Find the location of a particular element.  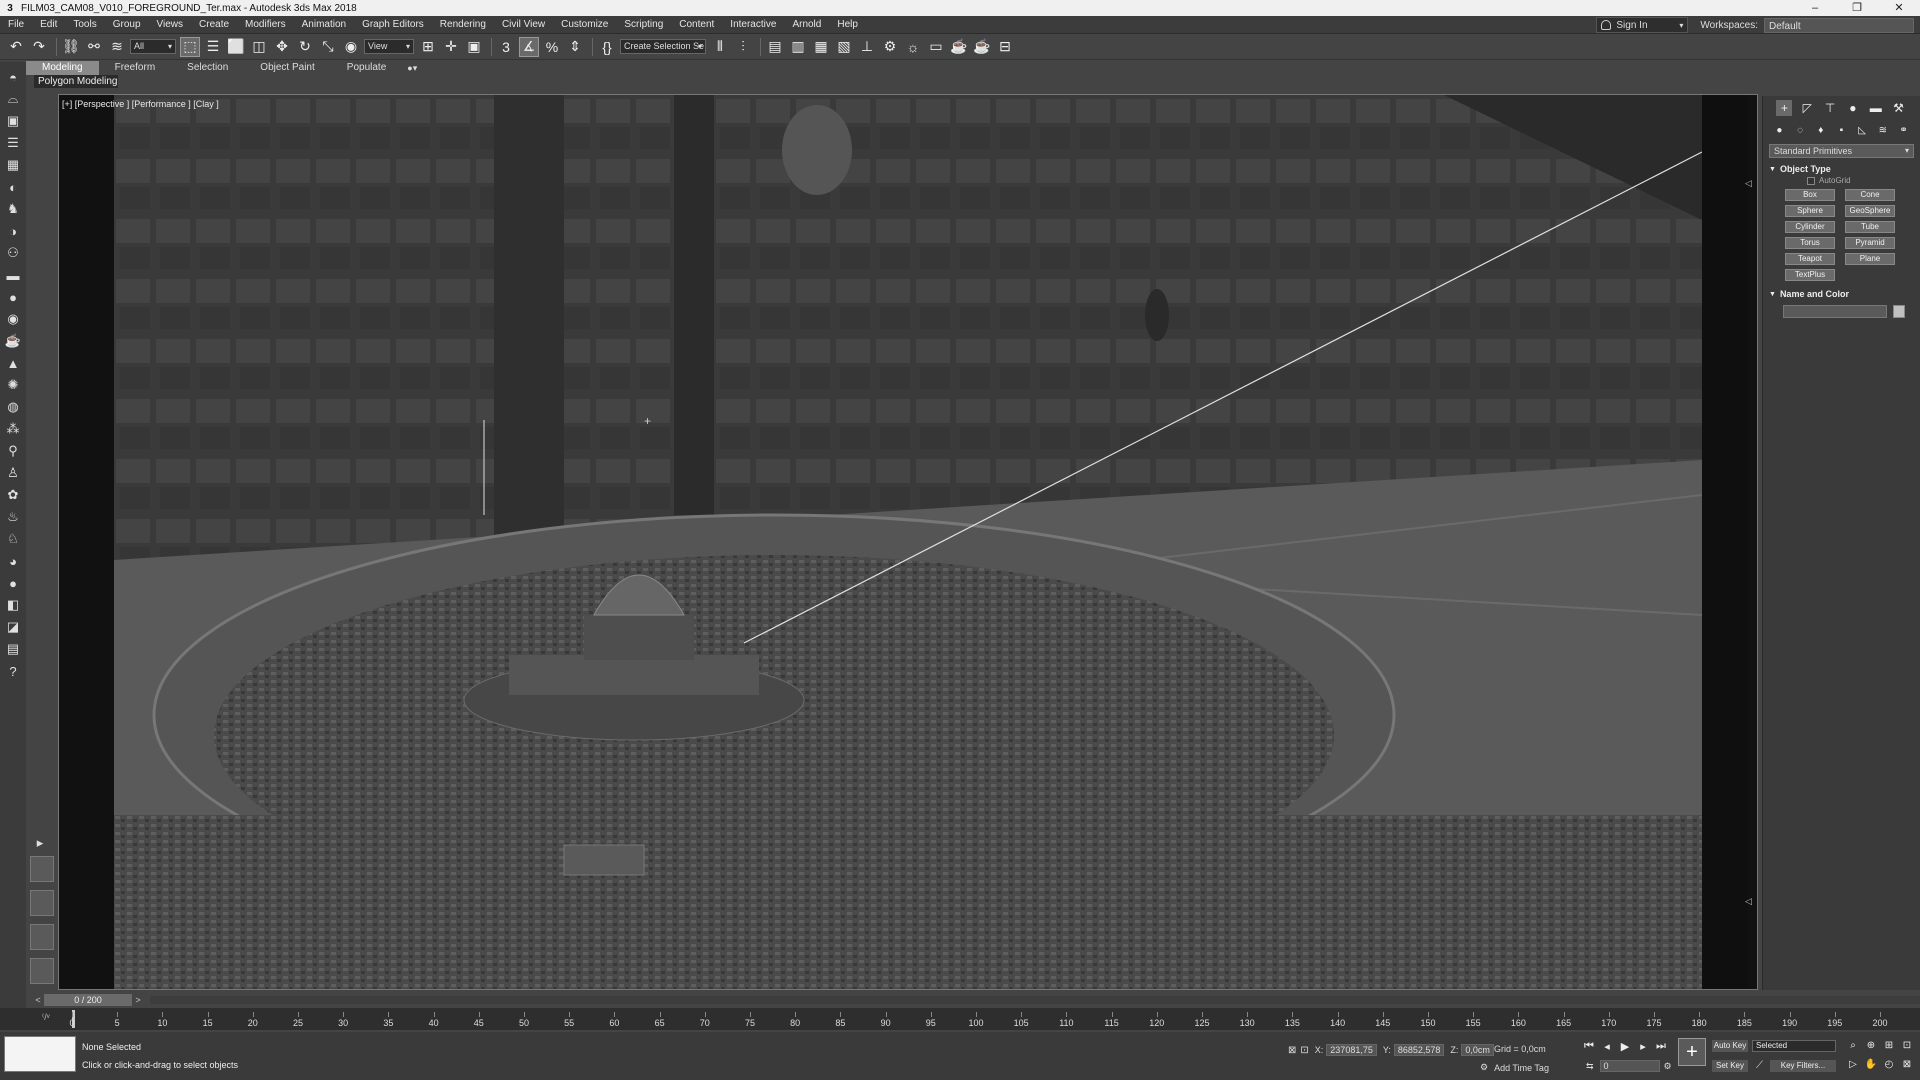

time-slider: < 0 / 200 > is located at coordinates (91, 1000).